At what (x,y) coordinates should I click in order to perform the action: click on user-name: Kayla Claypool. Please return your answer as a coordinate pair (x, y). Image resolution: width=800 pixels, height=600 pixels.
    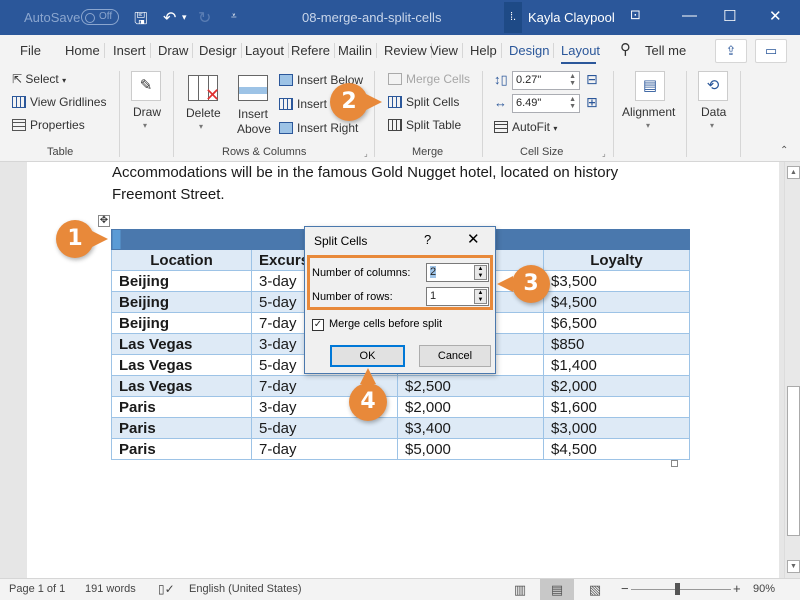
    Looking at the image, I should click on (571, 17).